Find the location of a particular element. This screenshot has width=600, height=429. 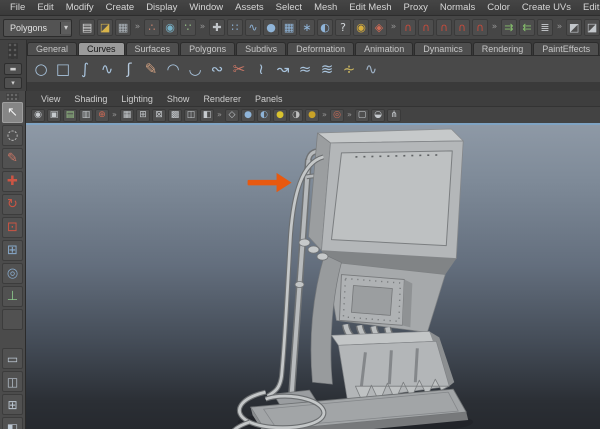

select-dynamics-mask-icon: ∗ is located at coordinates (307, 27).